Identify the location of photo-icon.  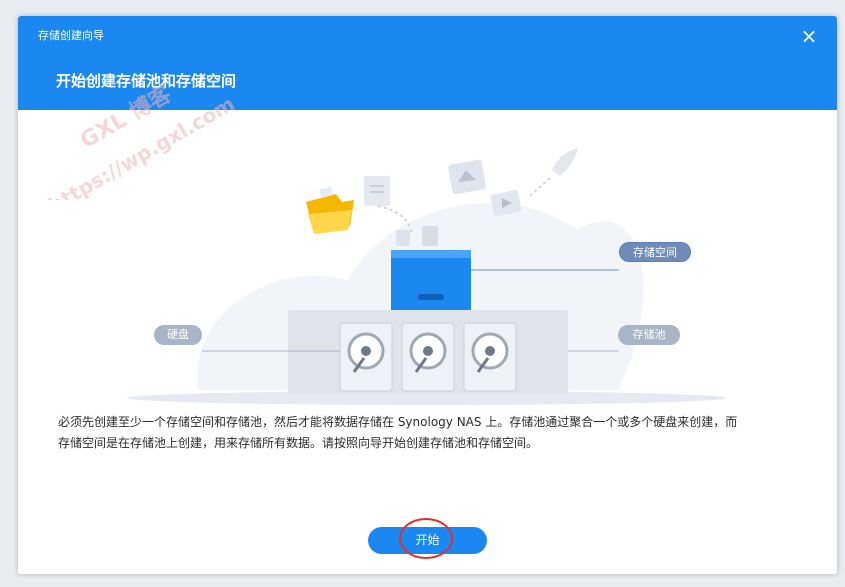
(467, 177).